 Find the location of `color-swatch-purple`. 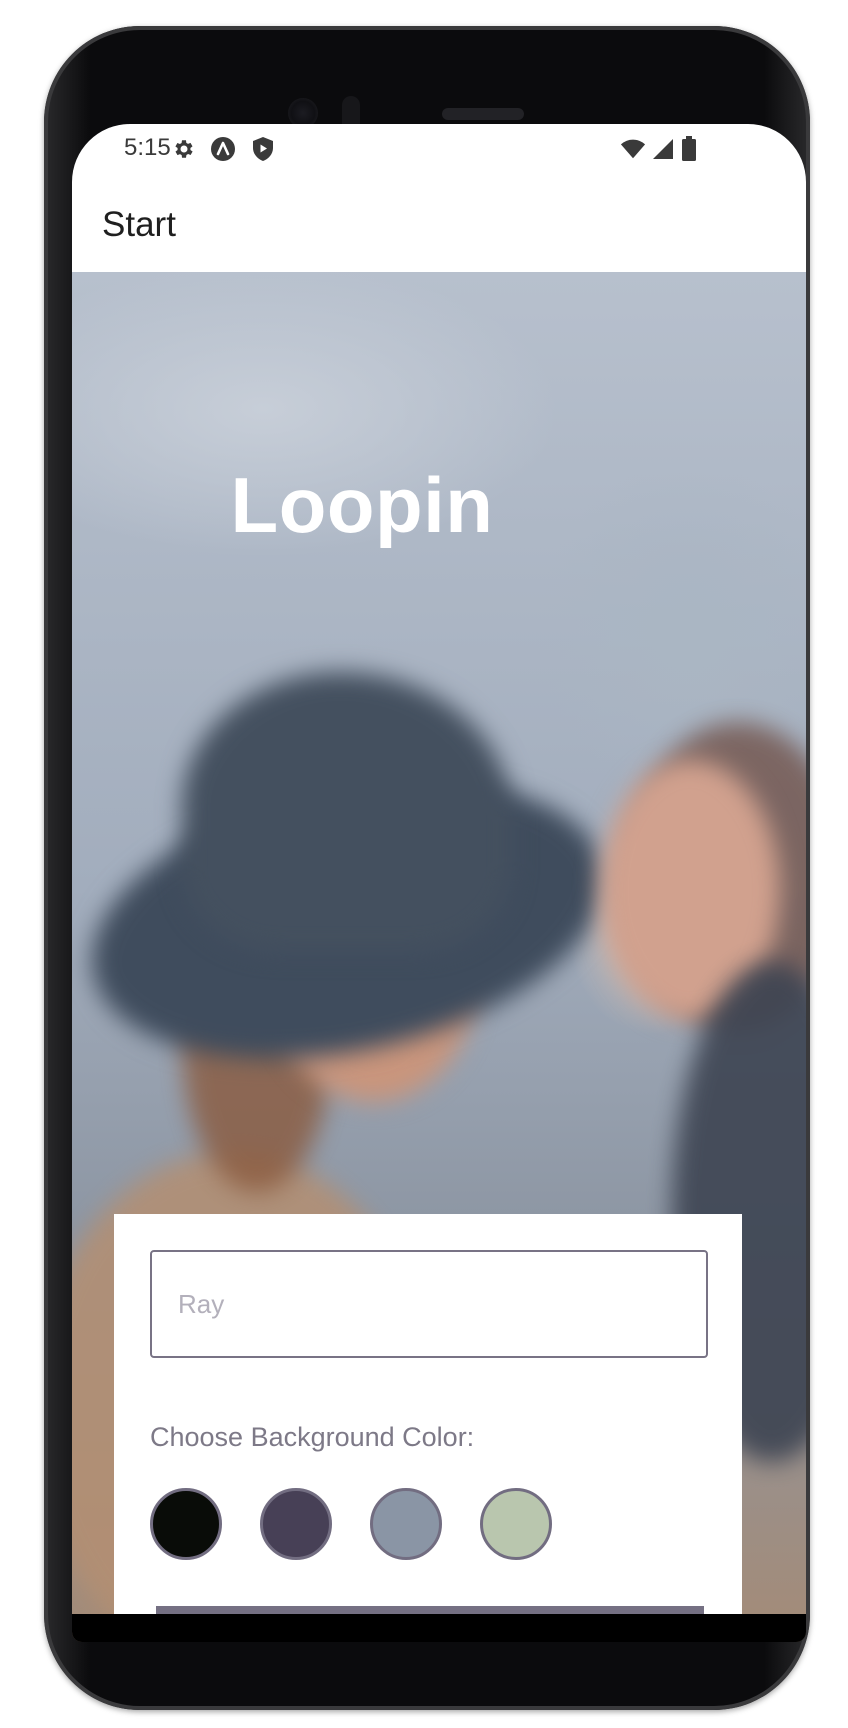

color-swatch-purple is located at coordinates (296, 1524).